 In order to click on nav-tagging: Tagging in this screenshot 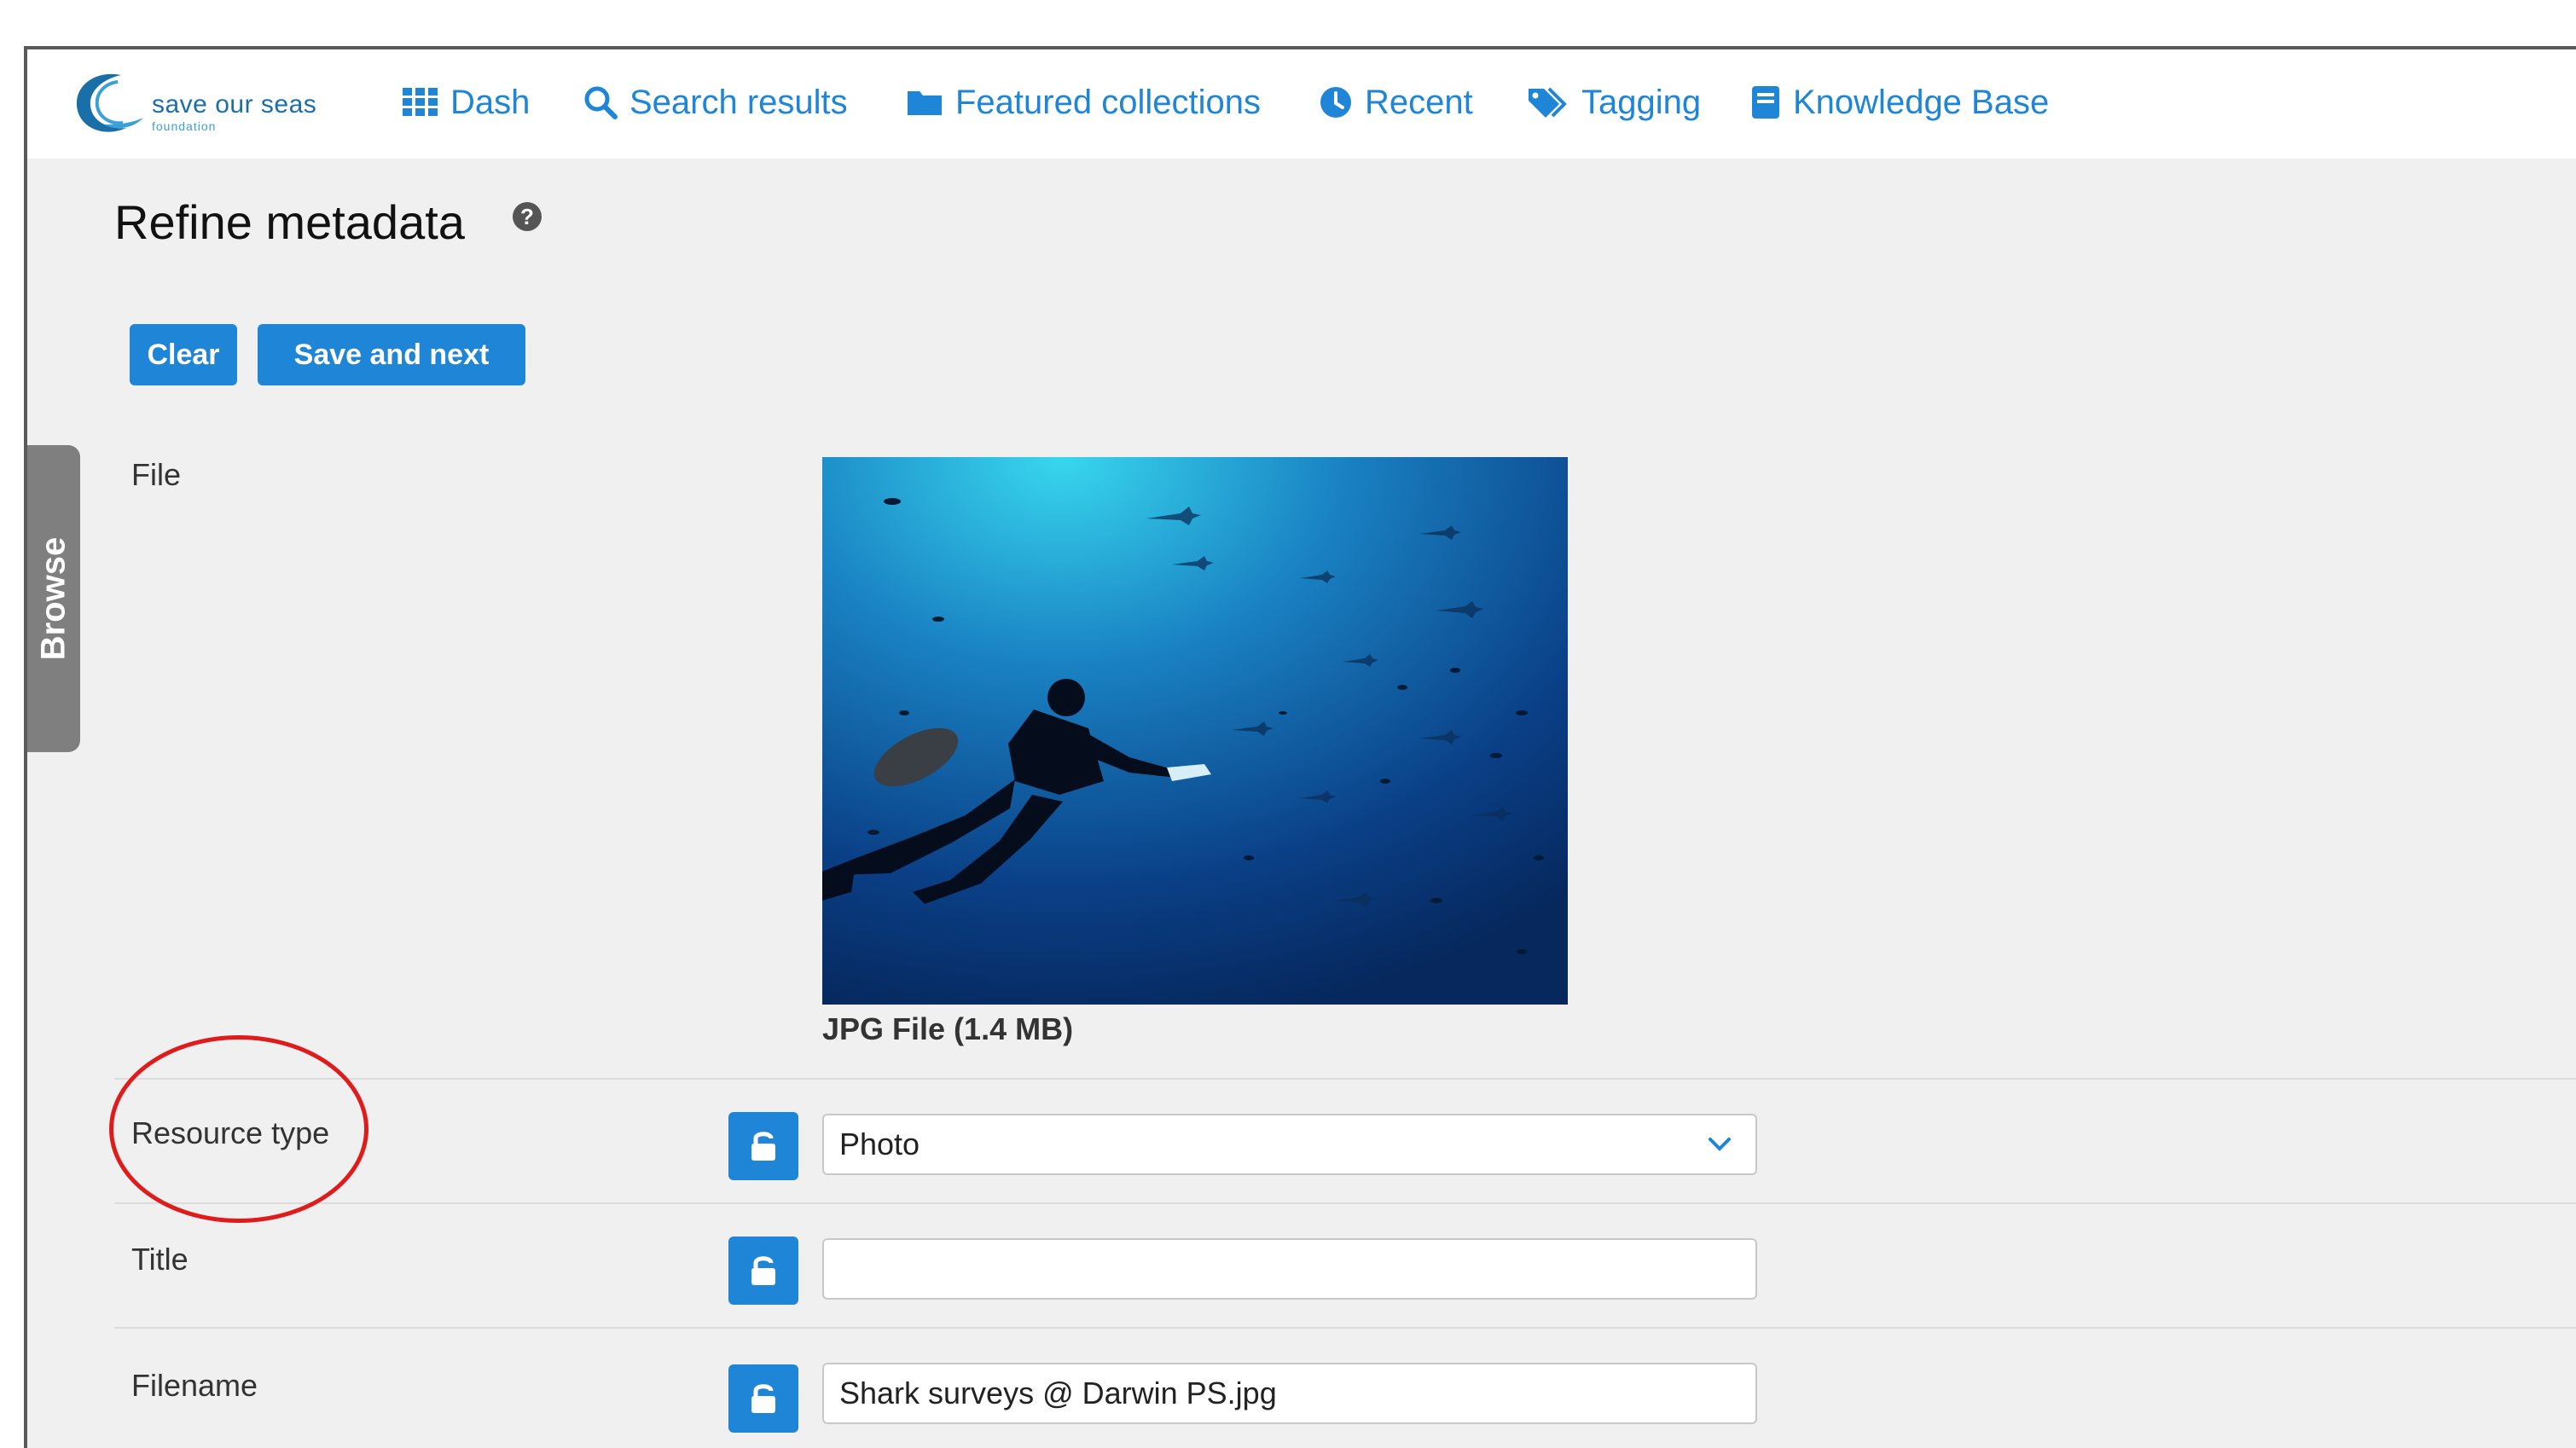, I will do `click(1614, 102)`.